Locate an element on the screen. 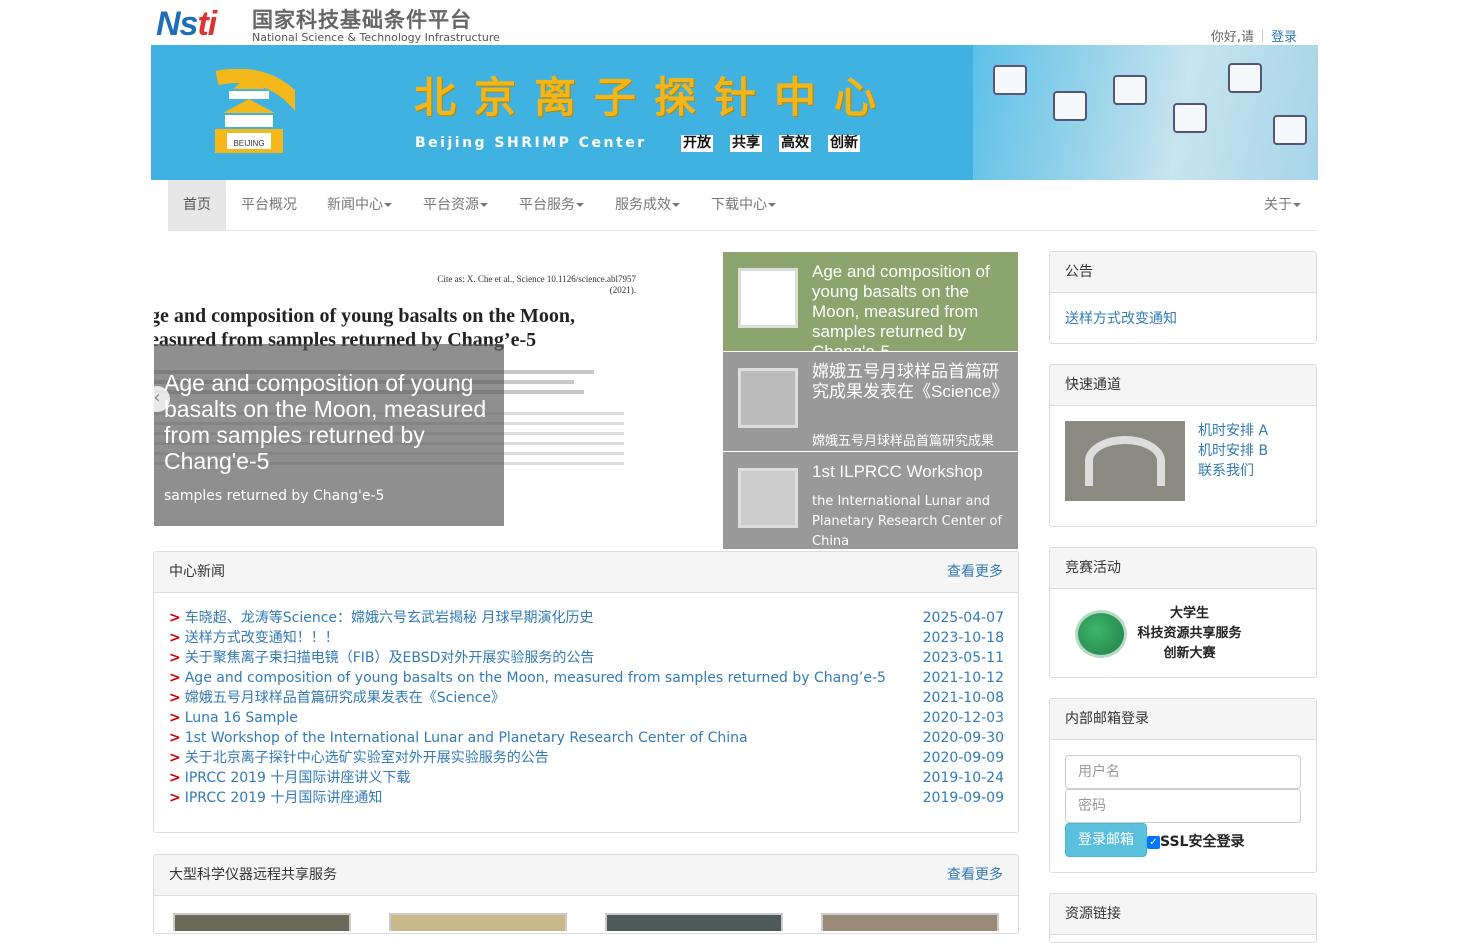 The image size is (1470, 943). quick-link: 机时安排 B is located at coordinates (1233, 451).